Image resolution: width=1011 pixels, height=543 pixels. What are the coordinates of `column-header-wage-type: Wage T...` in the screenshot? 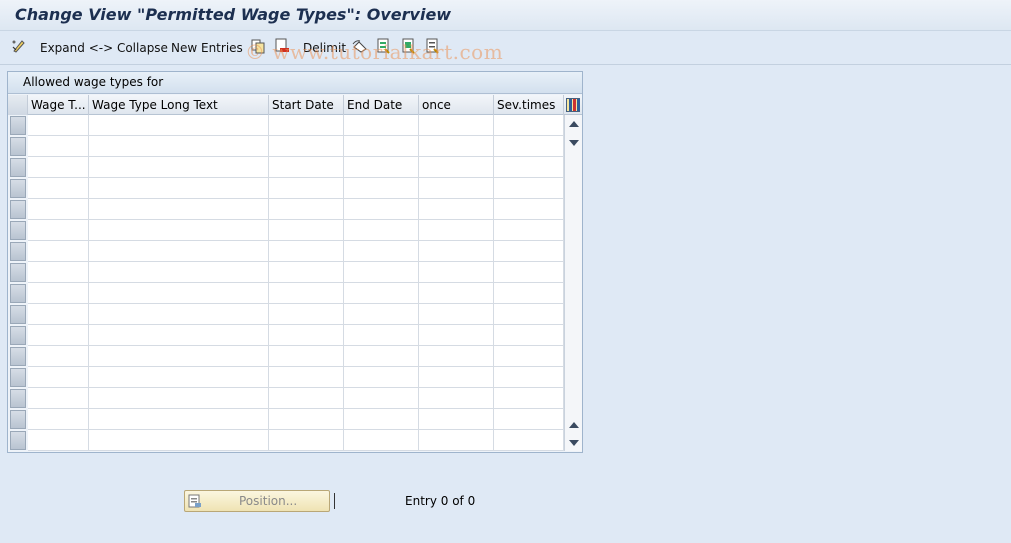 It's located at (58, 105).